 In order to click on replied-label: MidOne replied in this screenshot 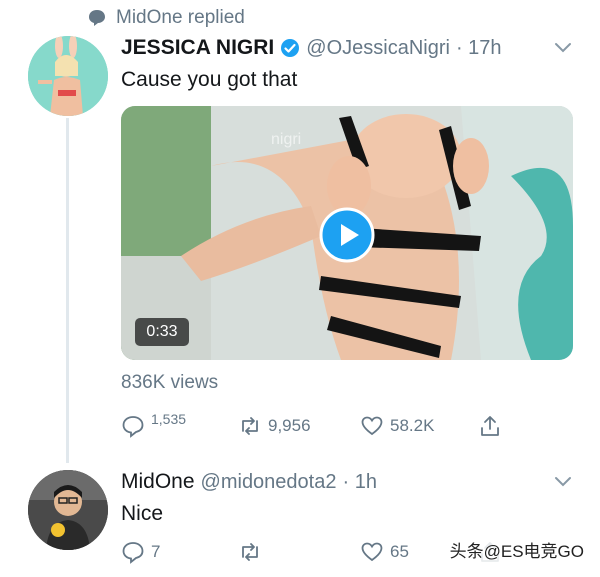, I will do `click(180, 17)`.